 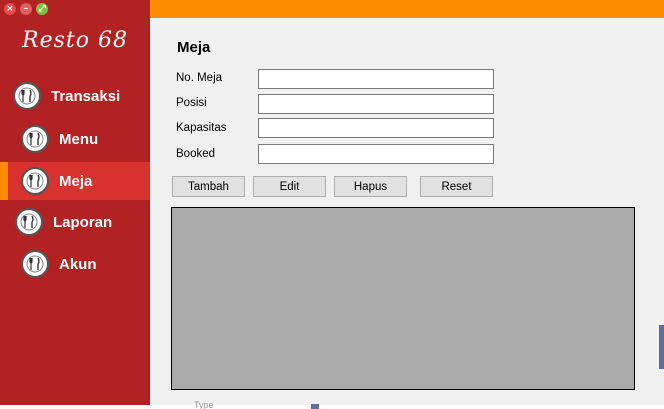 What do you see at coordinates (86, 96) in the screenshot?
I see `sidebar-item-label: Transaksi` at bounding box center [86, 96].